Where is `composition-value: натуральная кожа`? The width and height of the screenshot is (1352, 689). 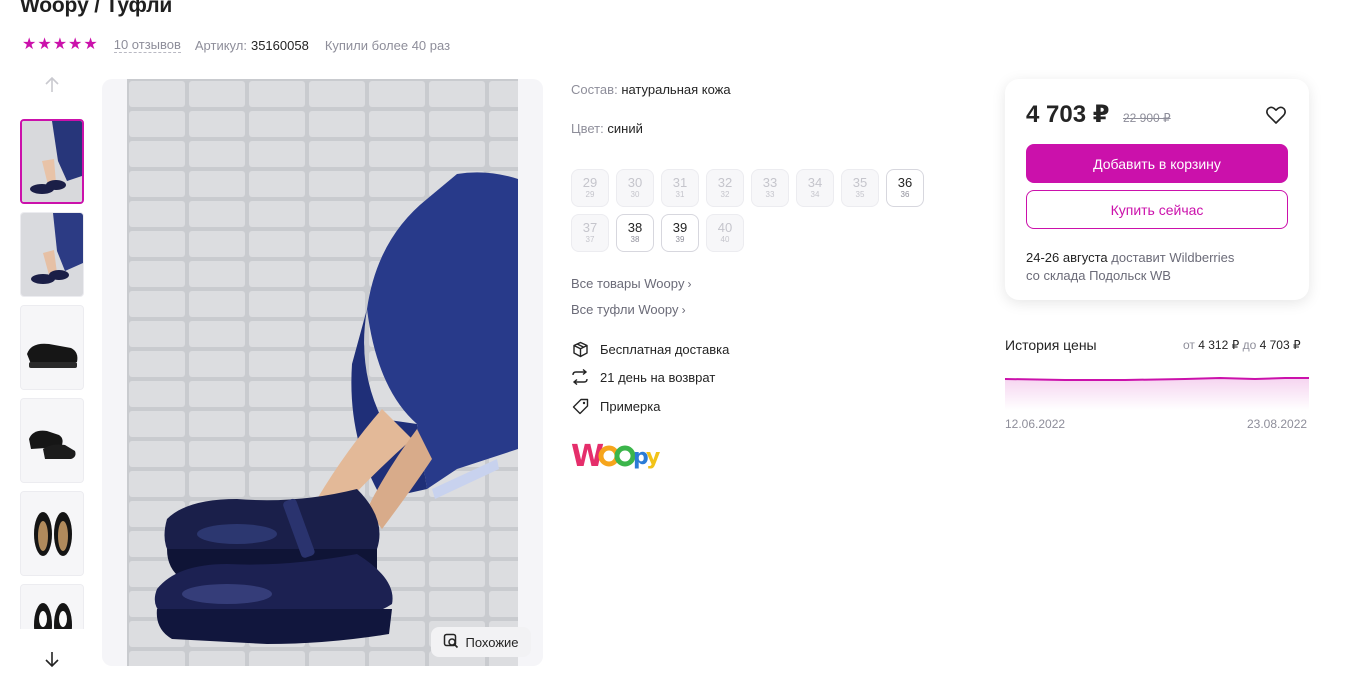 composition-value: натуральная кожа is located at coordinates (676, 89).